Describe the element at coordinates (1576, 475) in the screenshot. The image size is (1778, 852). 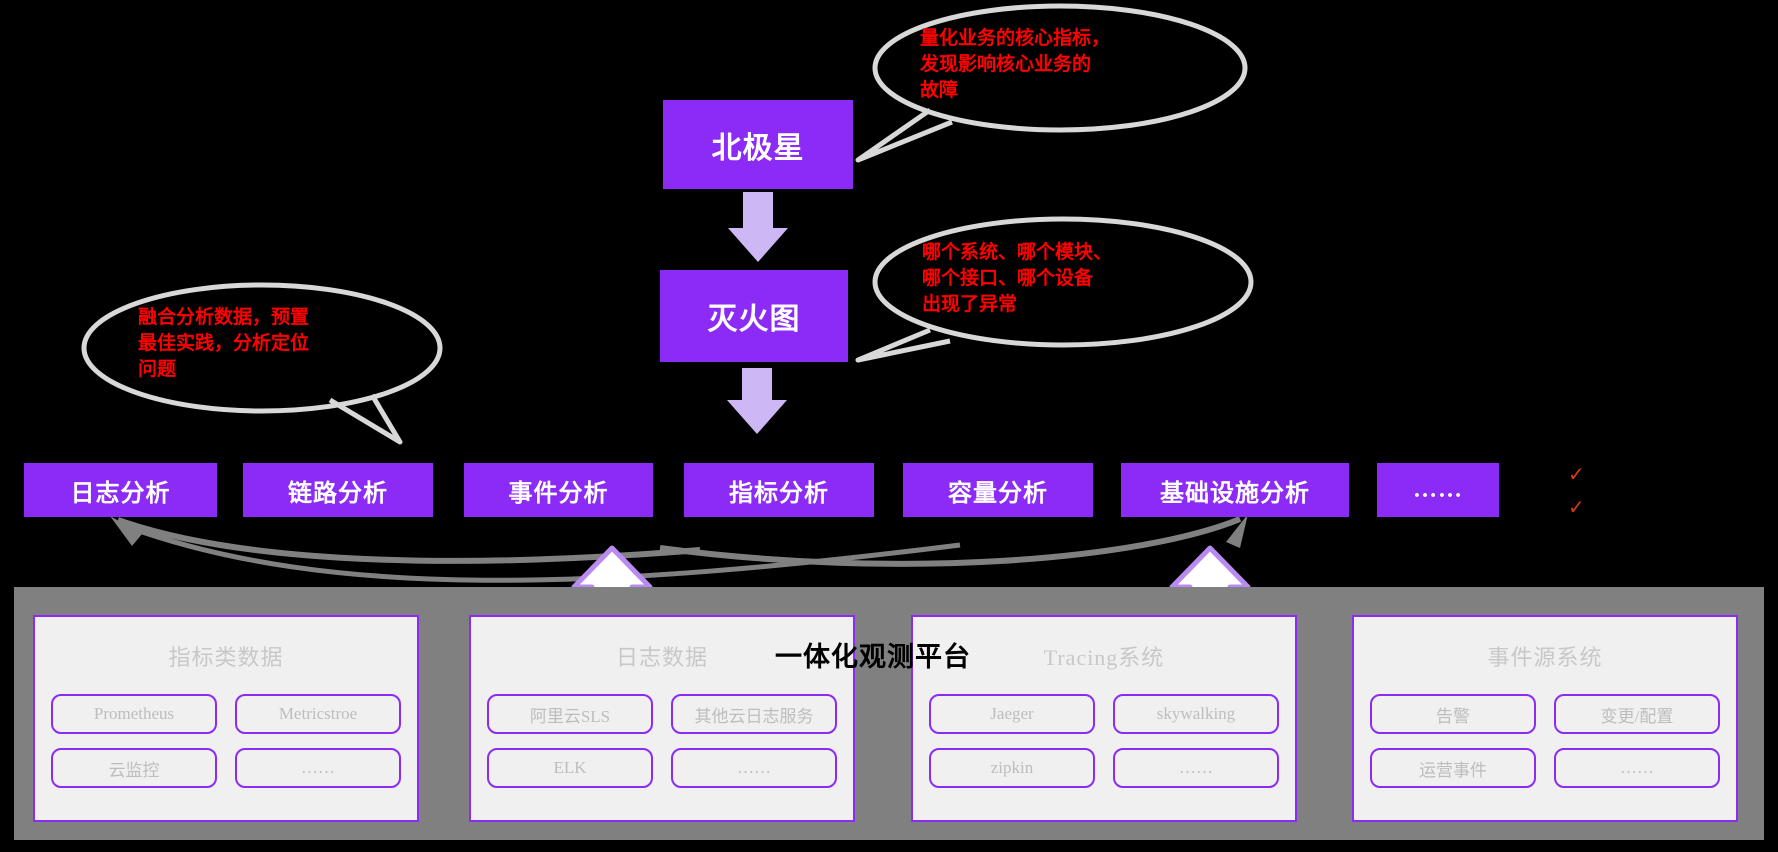
I see `checkmark-icon-1: ✓` at that location.